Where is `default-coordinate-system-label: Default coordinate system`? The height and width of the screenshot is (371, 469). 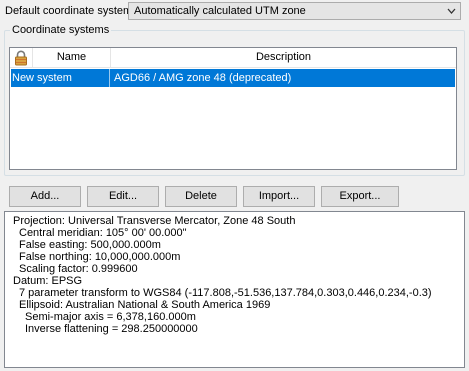
default-coordinate-system-label: Default coordinate system is located at coordinates (69, 11).